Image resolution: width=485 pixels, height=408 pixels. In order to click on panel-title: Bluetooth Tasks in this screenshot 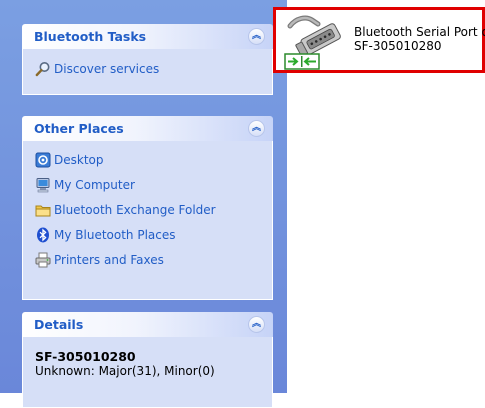, I will do `click(90, 36)`.